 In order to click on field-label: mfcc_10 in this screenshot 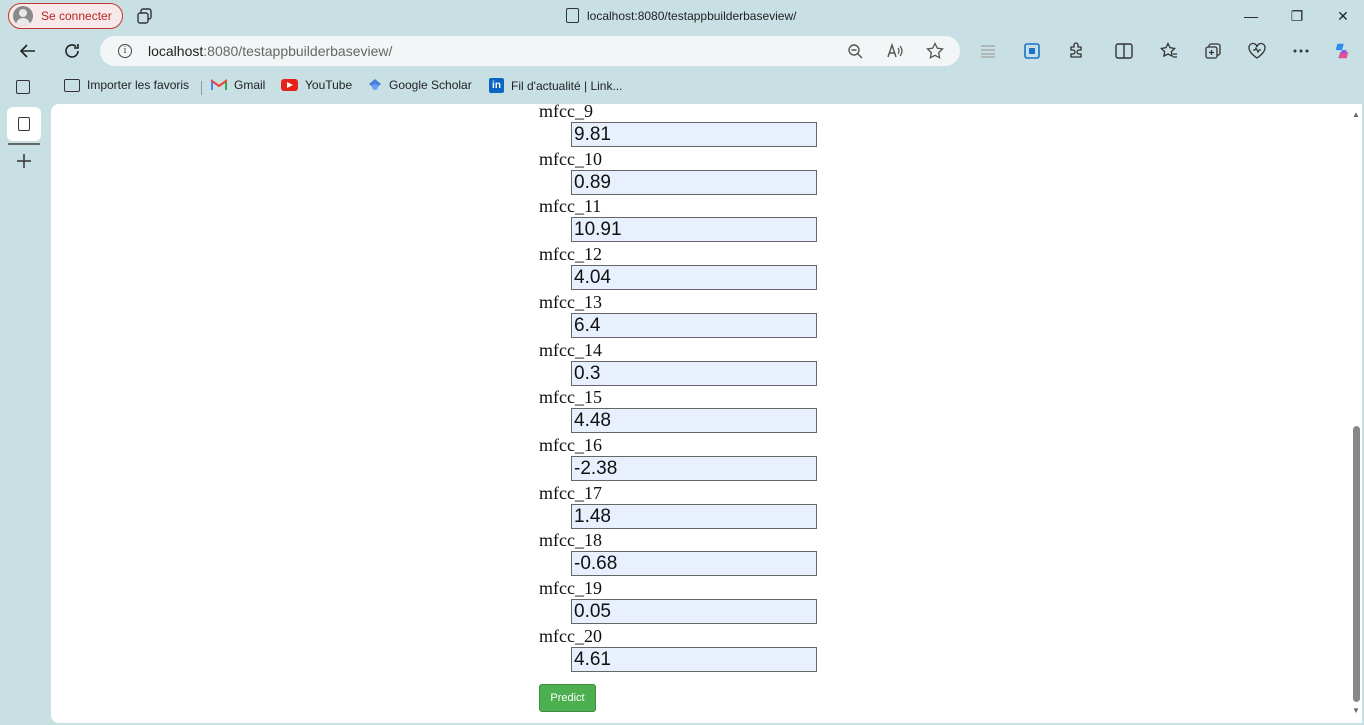, I will do `click(570, 158)`.